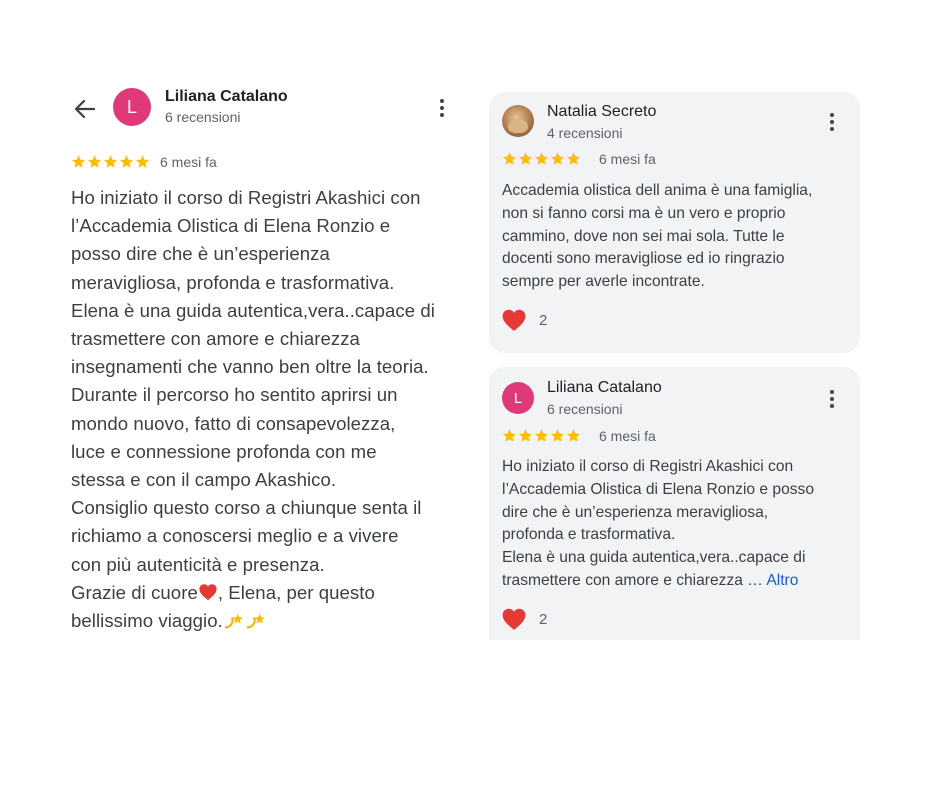 The image size is (940, 788). I want to click on review-line: richiamo a conoscersi meglio e a vivere, so click(235, 536).